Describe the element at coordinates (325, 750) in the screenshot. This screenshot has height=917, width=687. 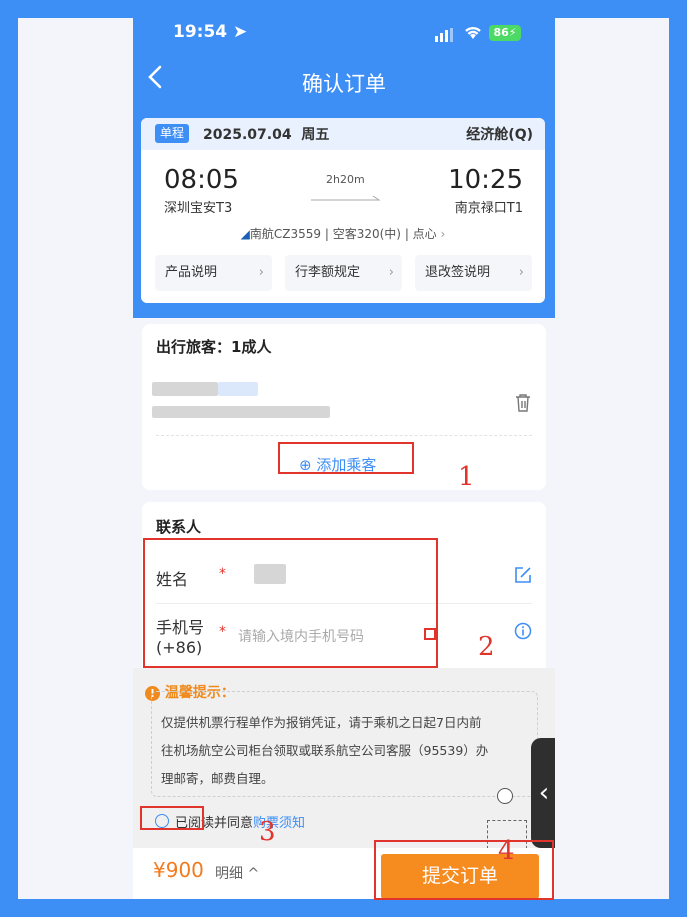
I see `notice-line: 往机场航空公司柜台领取或联系航空公司客服（95539）办` at that location.